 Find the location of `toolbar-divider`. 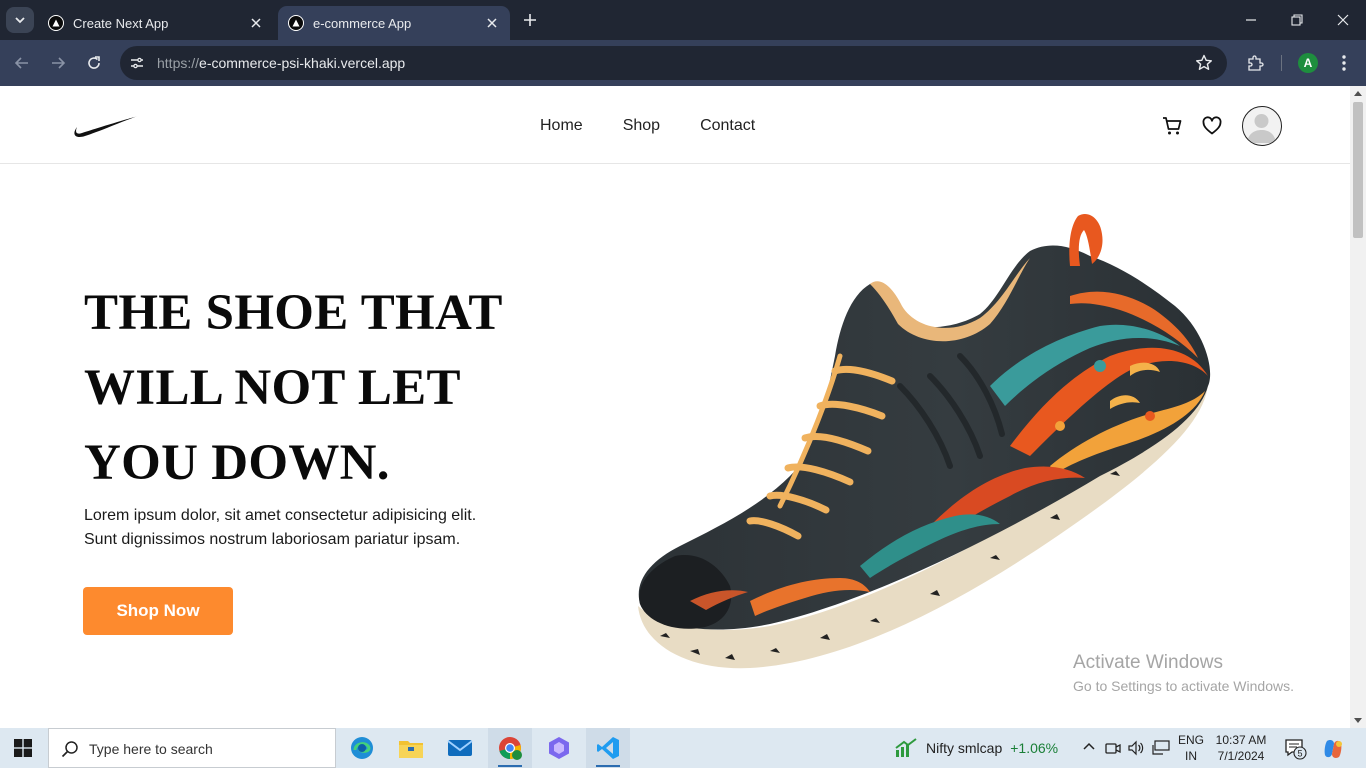

toolbar-divider is located at coordinates (1281, 63).